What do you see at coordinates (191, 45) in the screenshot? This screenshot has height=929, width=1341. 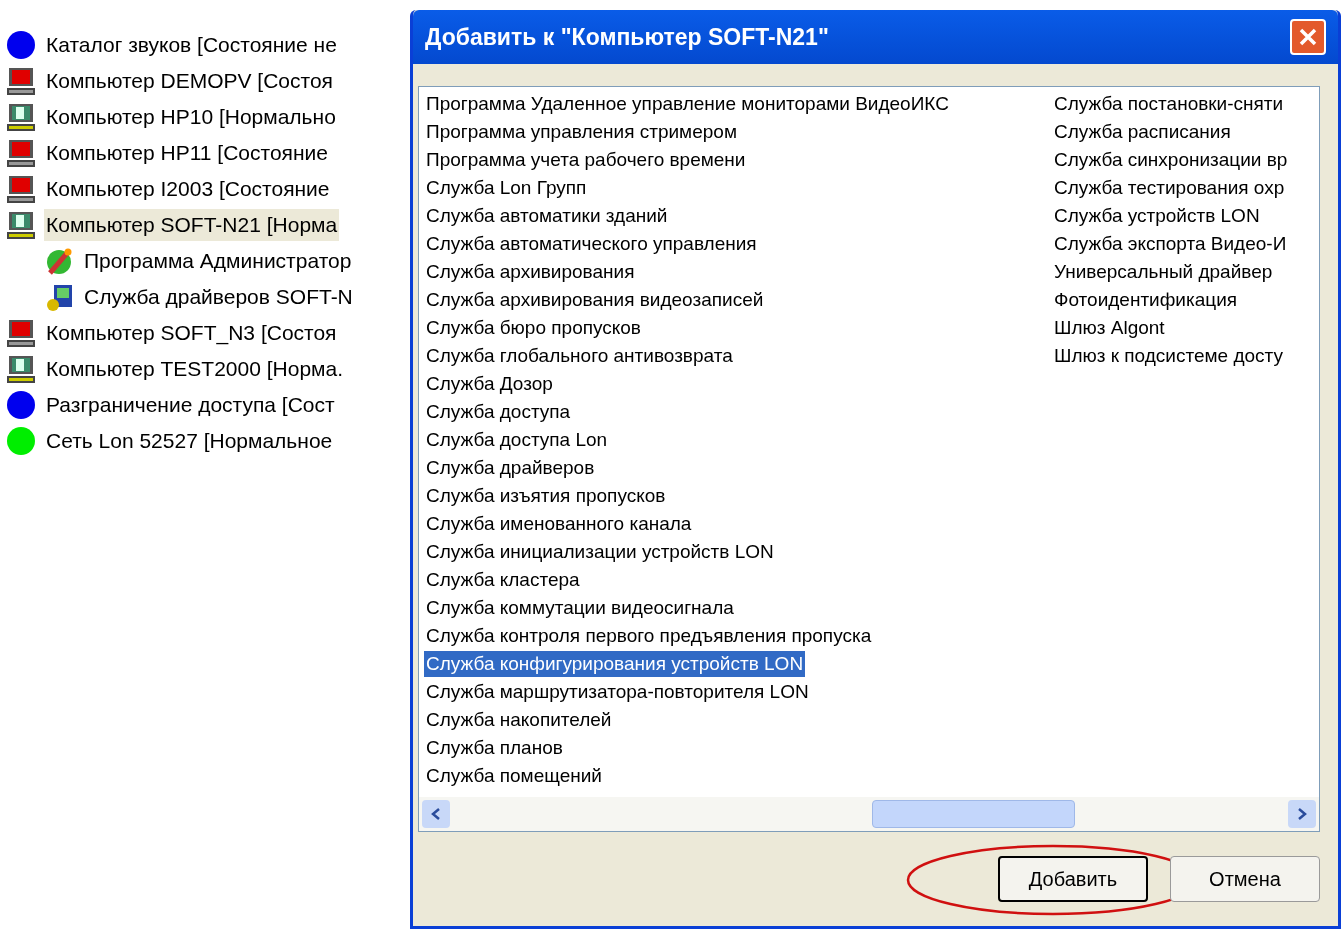 I see `tree-item: Каталог звуков [Состояние не` at bounding box center [191, 45].